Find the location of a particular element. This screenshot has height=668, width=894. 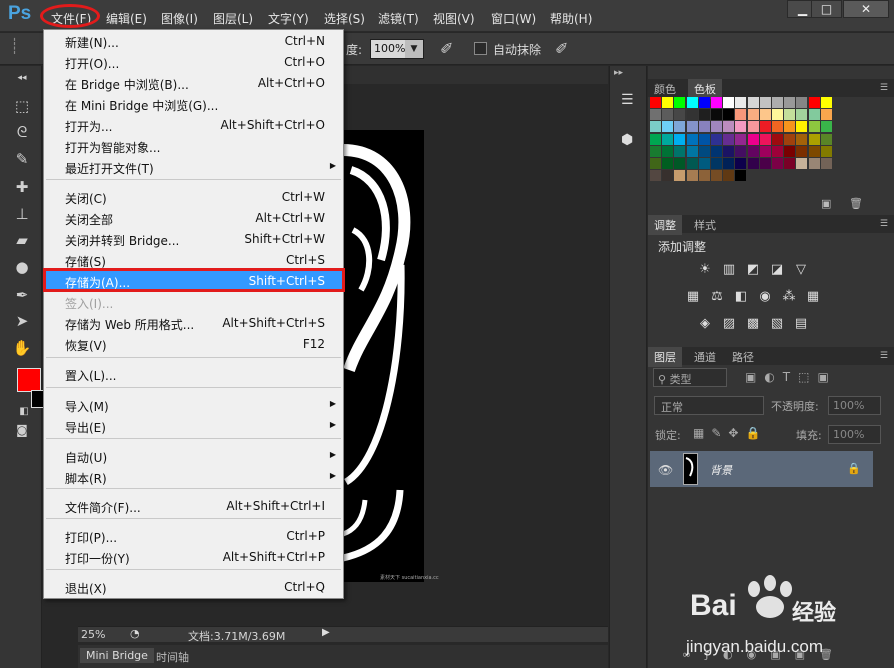

photo-filter-icon: ◉ is located at coordinates (765, 297).